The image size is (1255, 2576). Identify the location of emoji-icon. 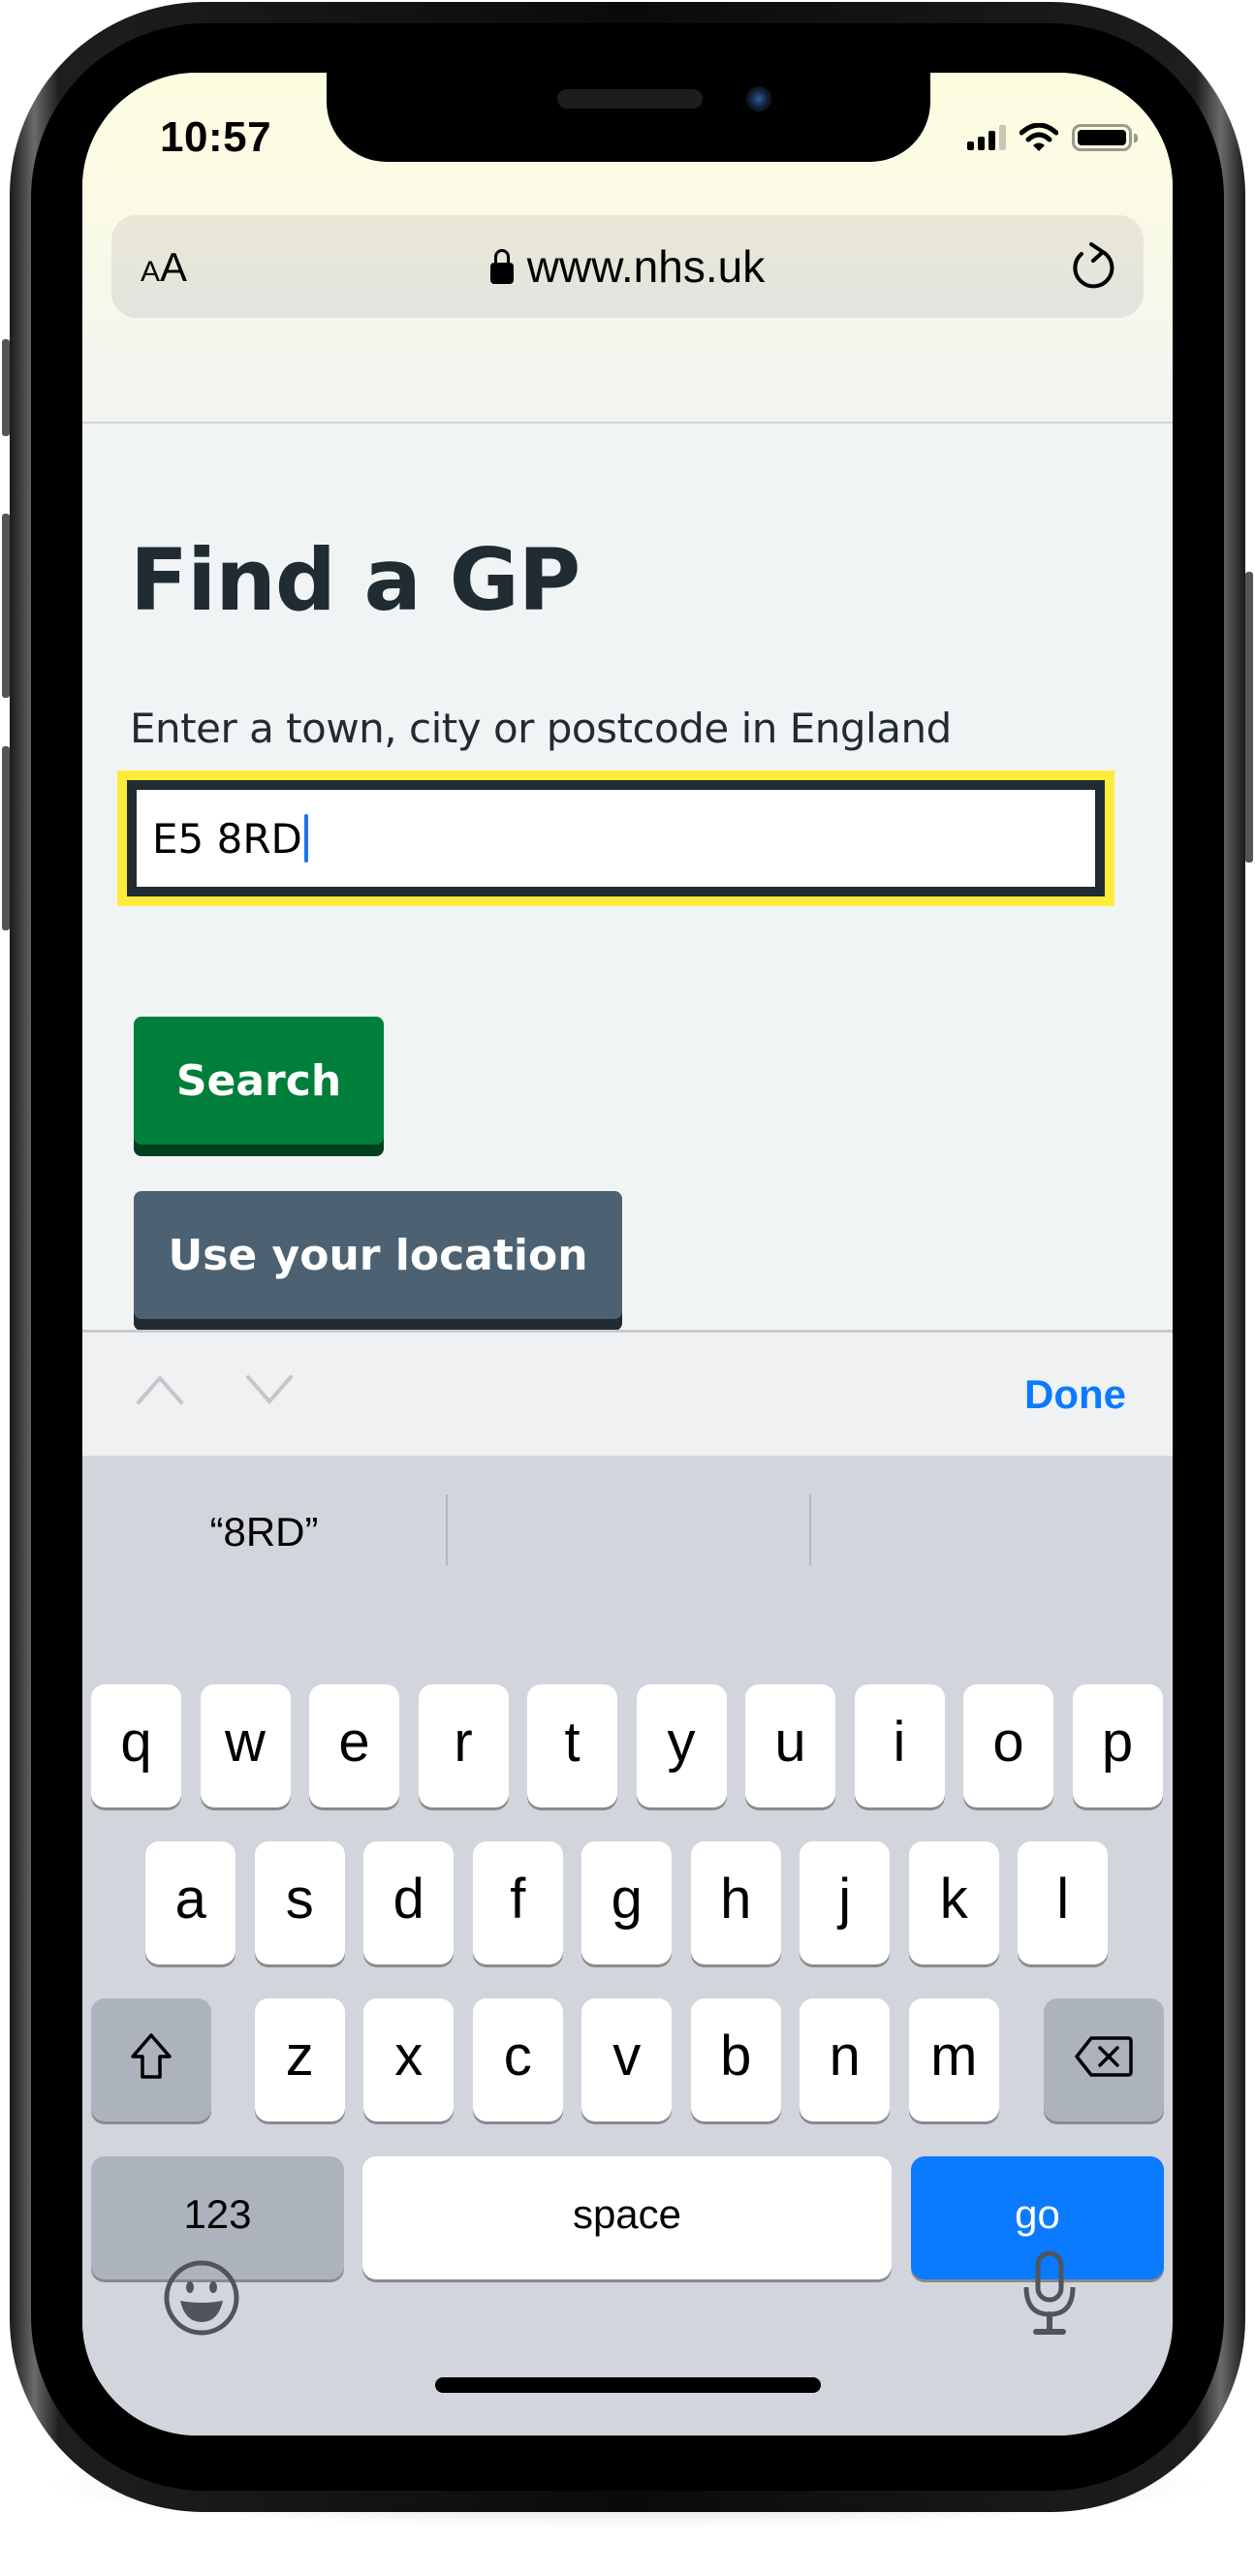
(201, 2298).